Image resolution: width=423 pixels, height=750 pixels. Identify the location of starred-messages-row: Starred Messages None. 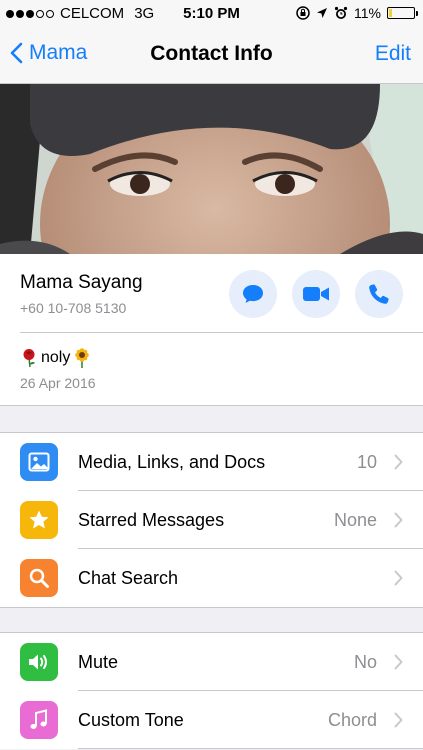
(211, 520).